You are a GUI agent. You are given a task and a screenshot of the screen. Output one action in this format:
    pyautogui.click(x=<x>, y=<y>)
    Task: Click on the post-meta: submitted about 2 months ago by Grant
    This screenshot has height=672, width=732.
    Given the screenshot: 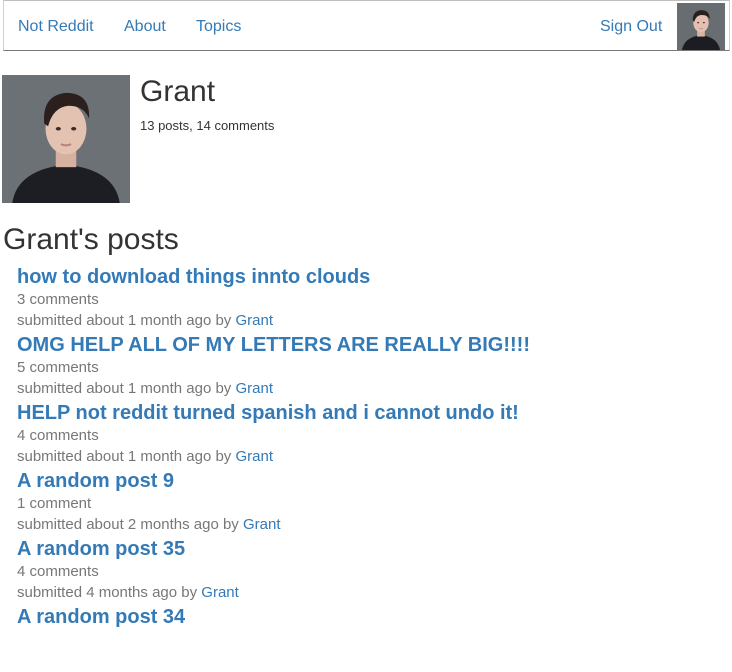 What is the action you would take?
    pyautogui.click(x=149, y=525)
    